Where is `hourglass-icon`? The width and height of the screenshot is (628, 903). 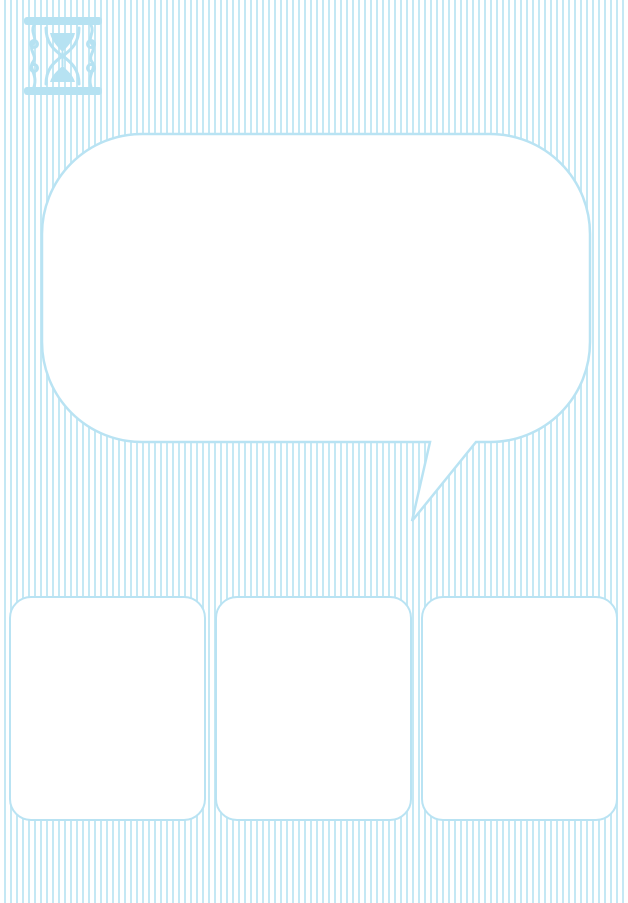
hourglass-icon is located at coordinates (63, 56).